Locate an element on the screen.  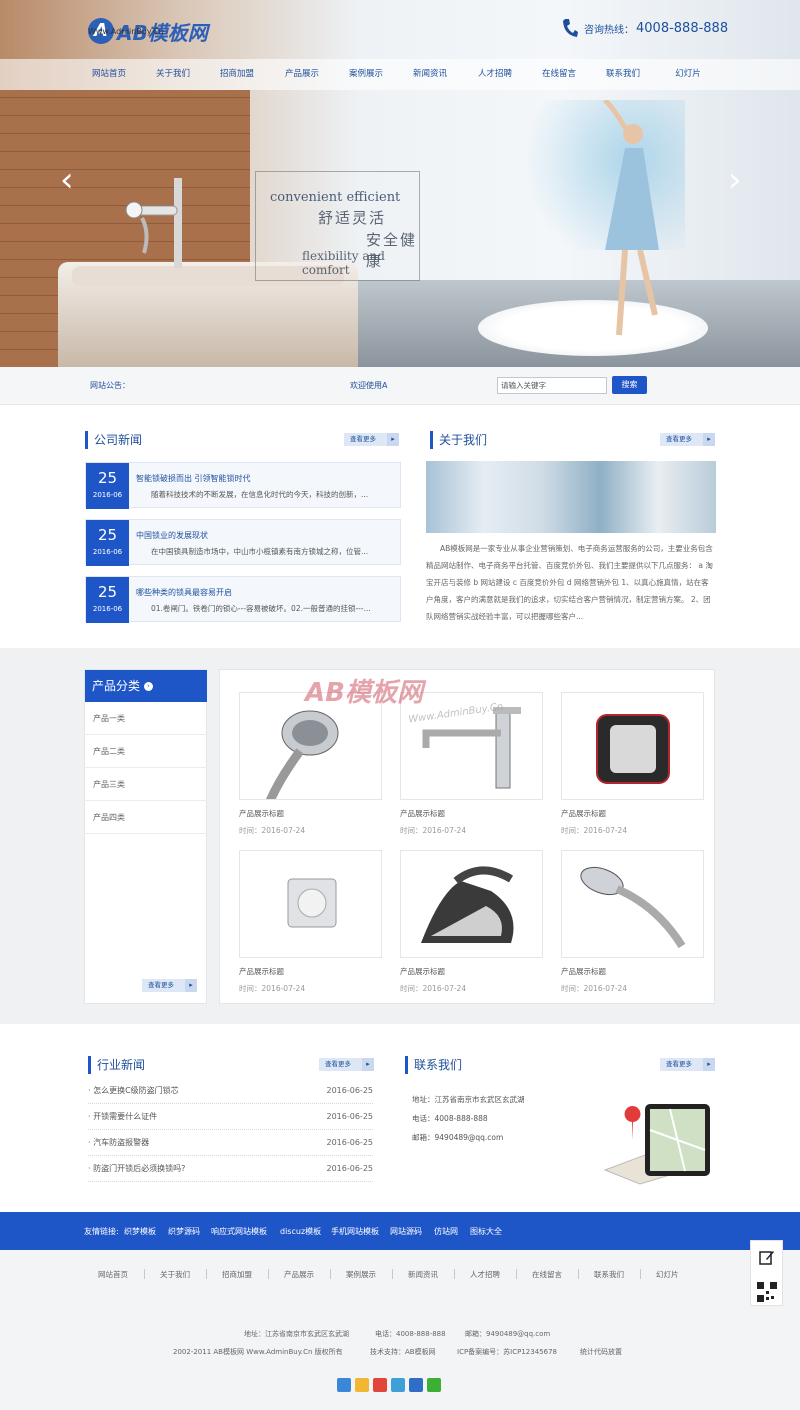
footer-email: 邮箱：9490489@qq.com is located at coordinates (508, 1334).